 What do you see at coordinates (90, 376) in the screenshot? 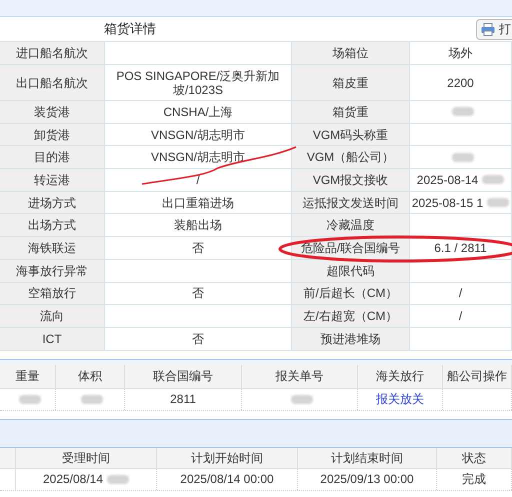
I see `column-header: 体积` at bounding box center [90, 376].